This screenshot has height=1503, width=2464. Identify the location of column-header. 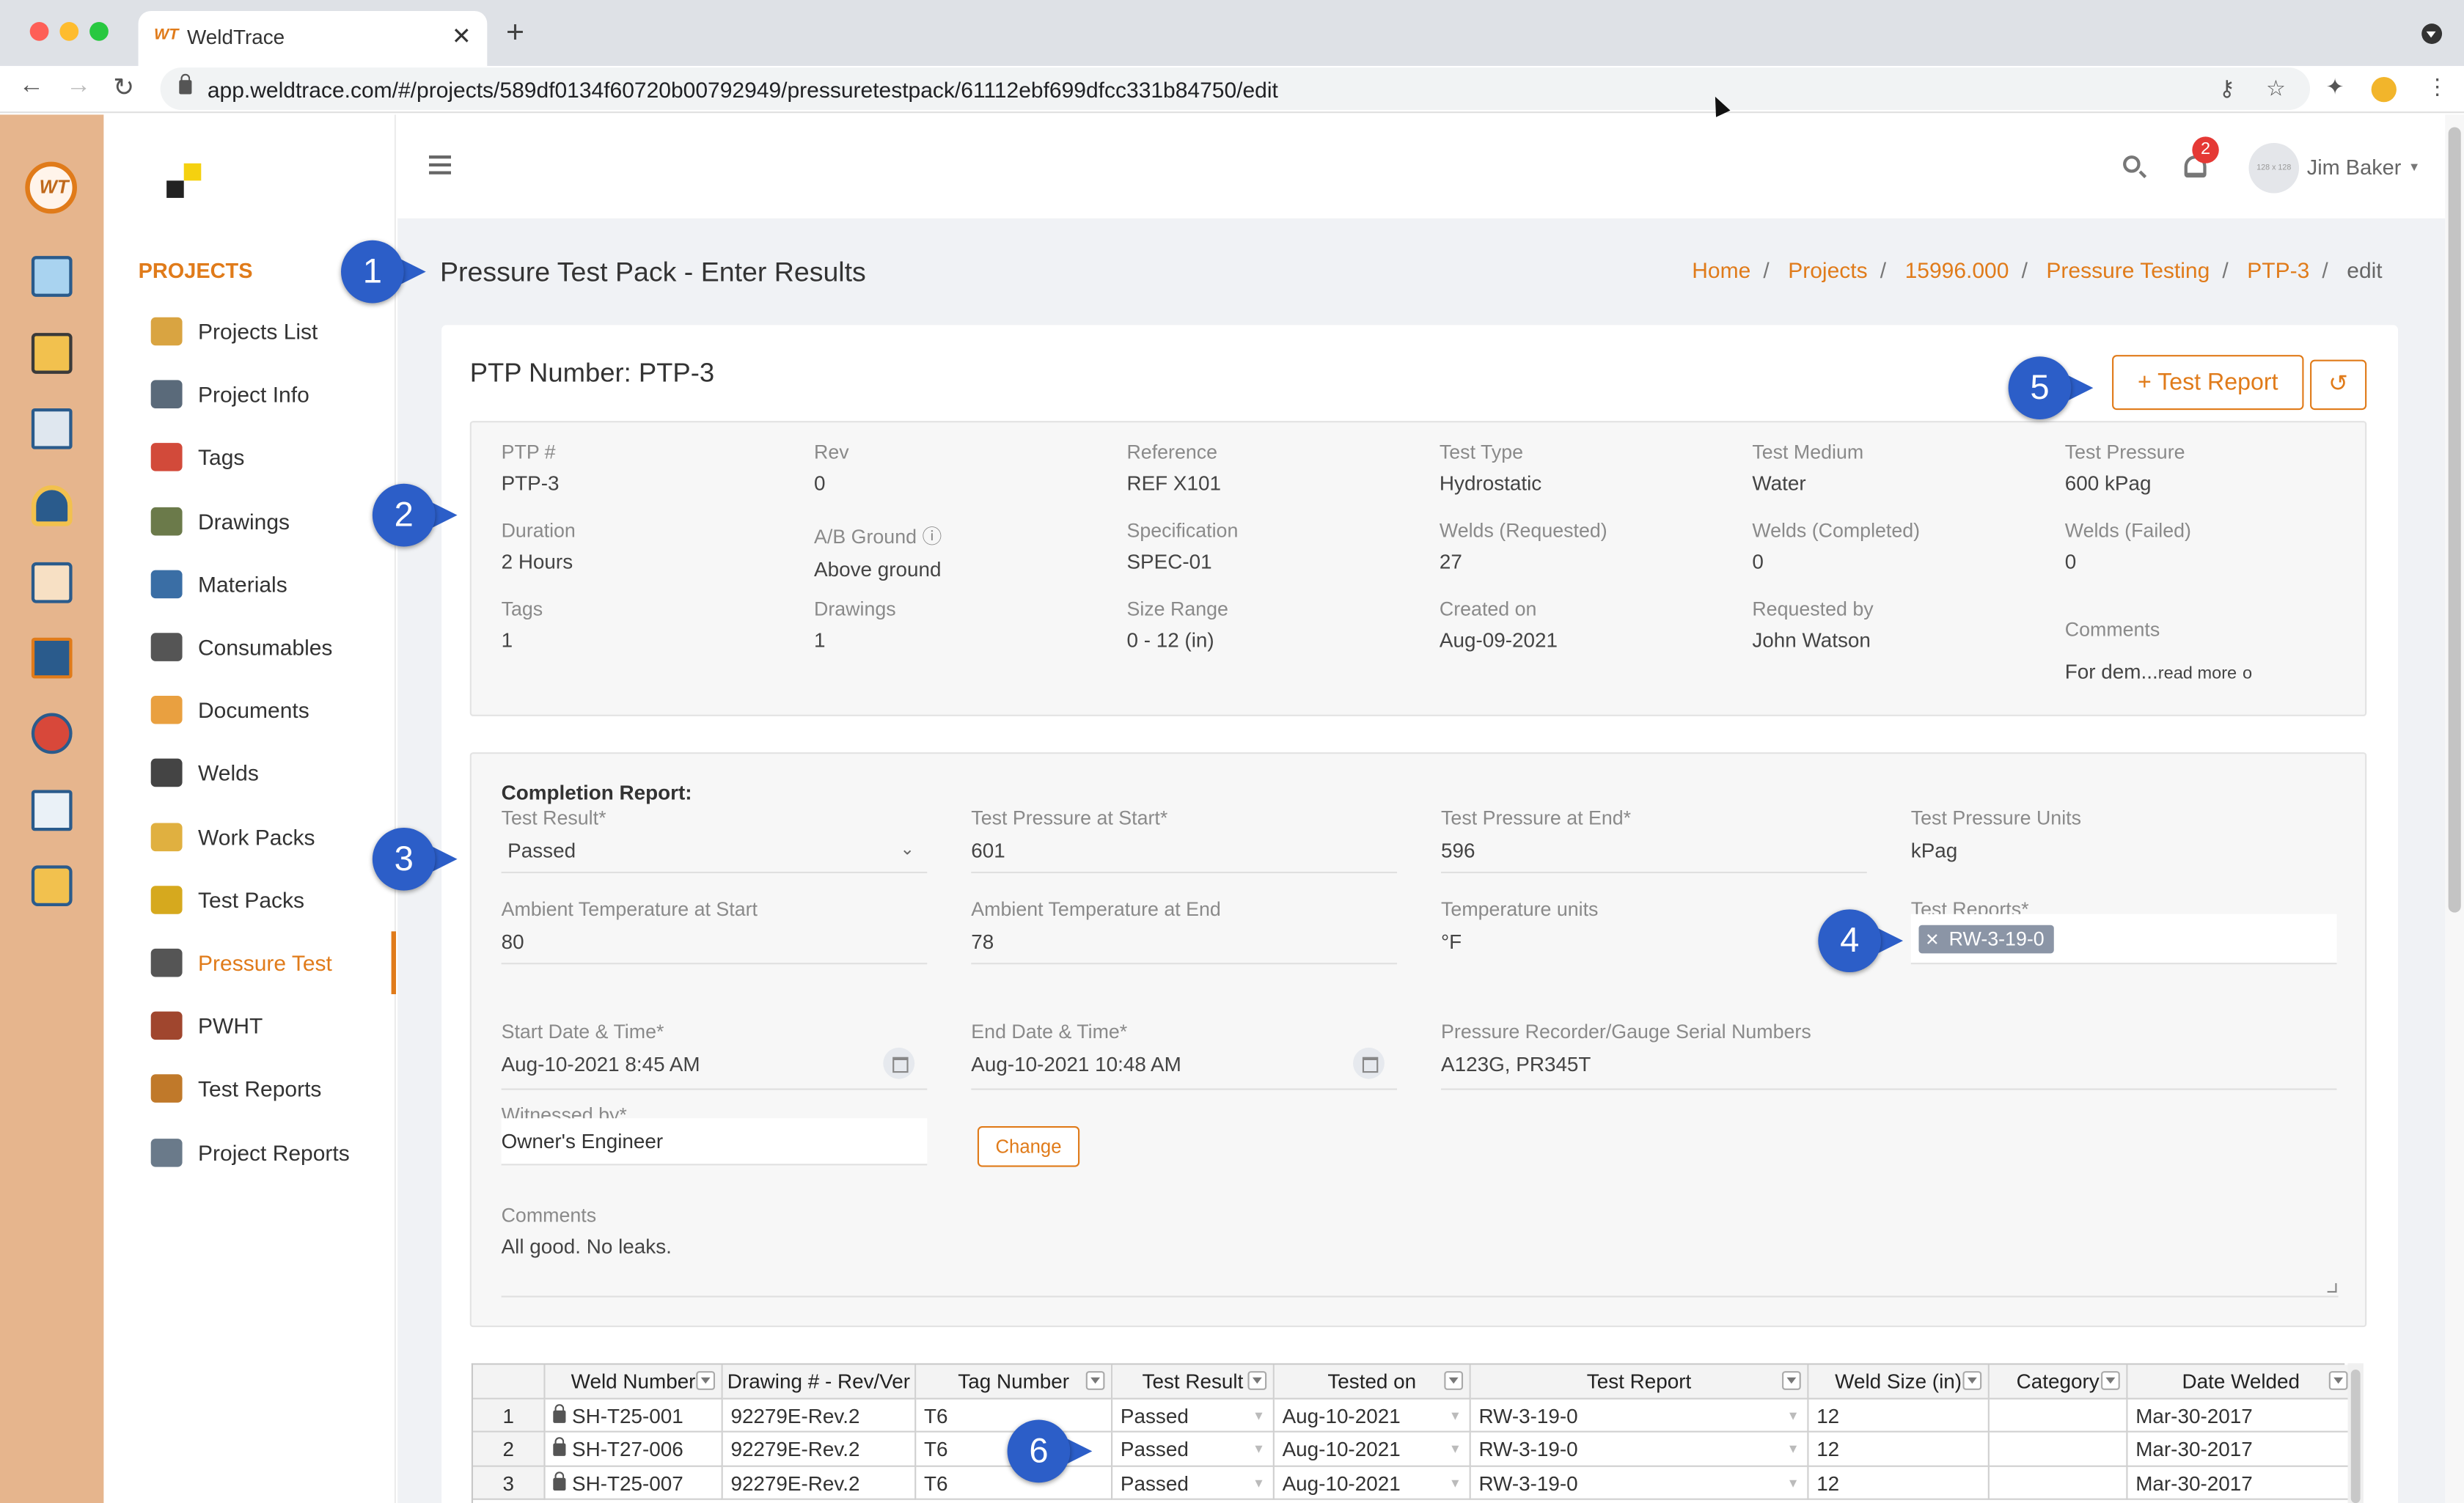
(509, 1381).